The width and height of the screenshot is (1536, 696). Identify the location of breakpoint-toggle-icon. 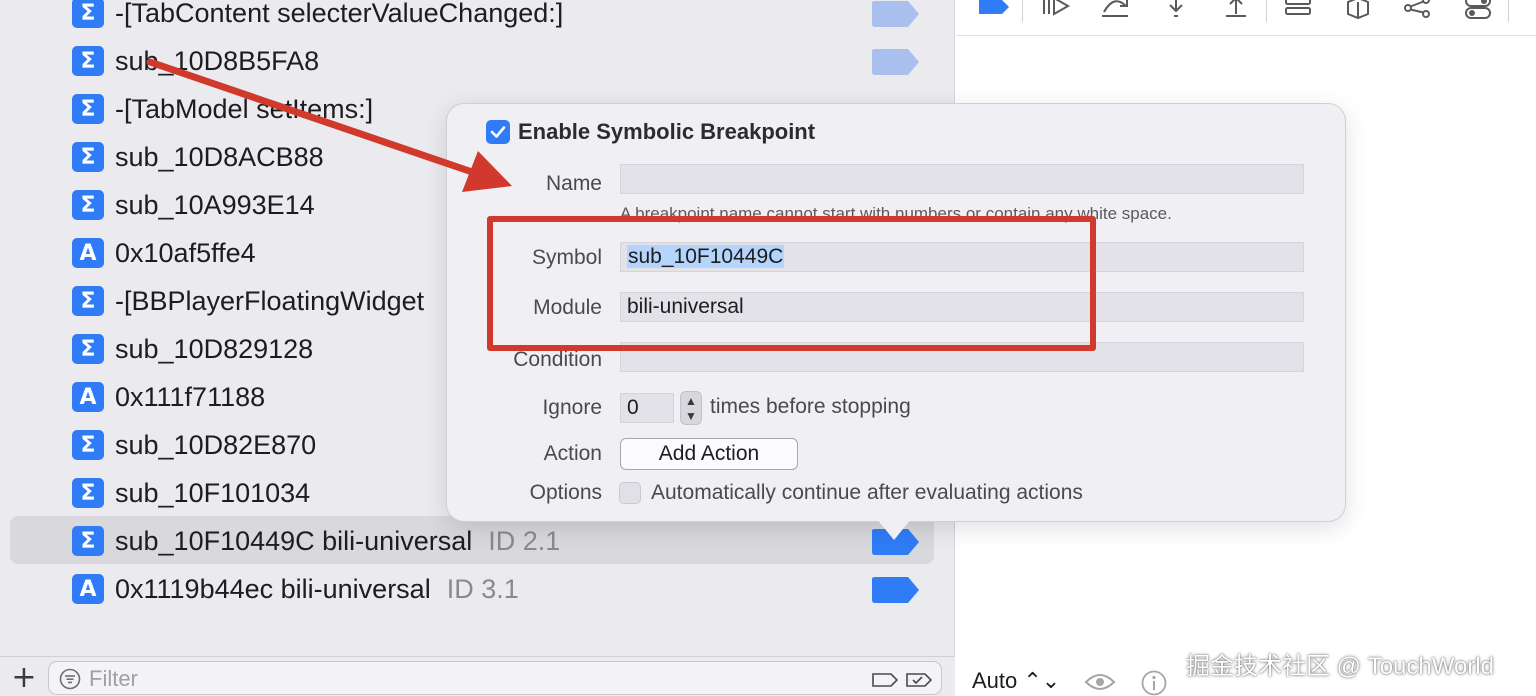
(994, 16).